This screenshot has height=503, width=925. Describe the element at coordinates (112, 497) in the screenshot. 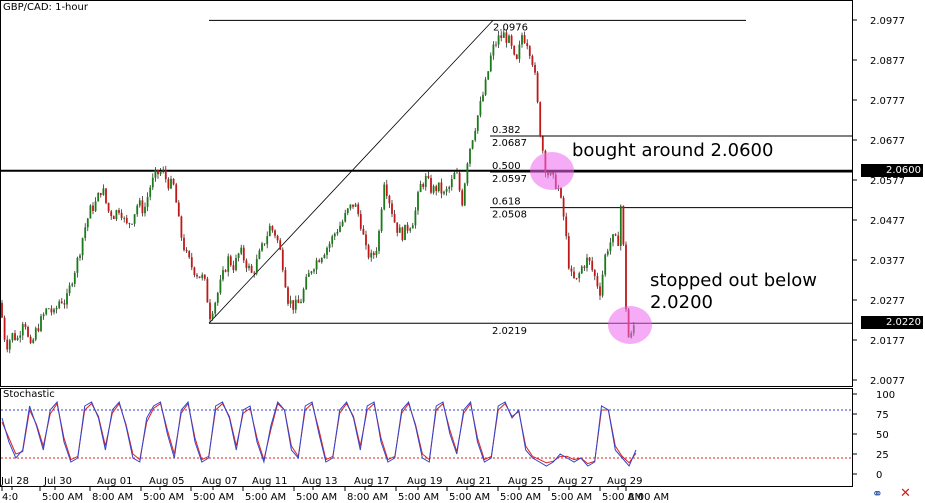

I see `time-label: 8:00 AM` at that location.